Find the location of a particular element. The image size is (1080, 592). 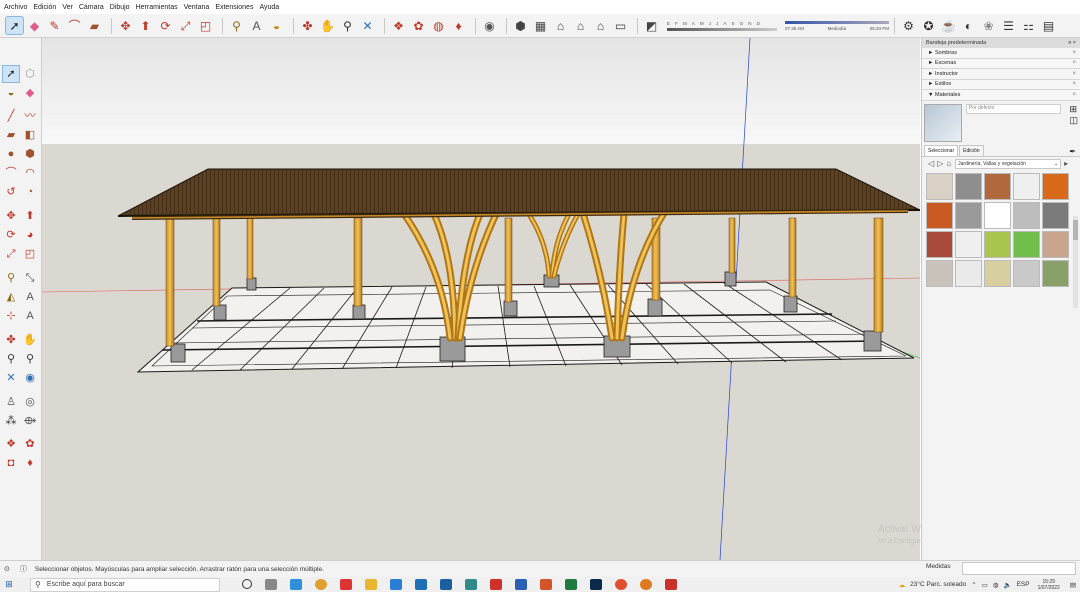

geo-location-icon: ⊙ is located at coordinates (7, 569).